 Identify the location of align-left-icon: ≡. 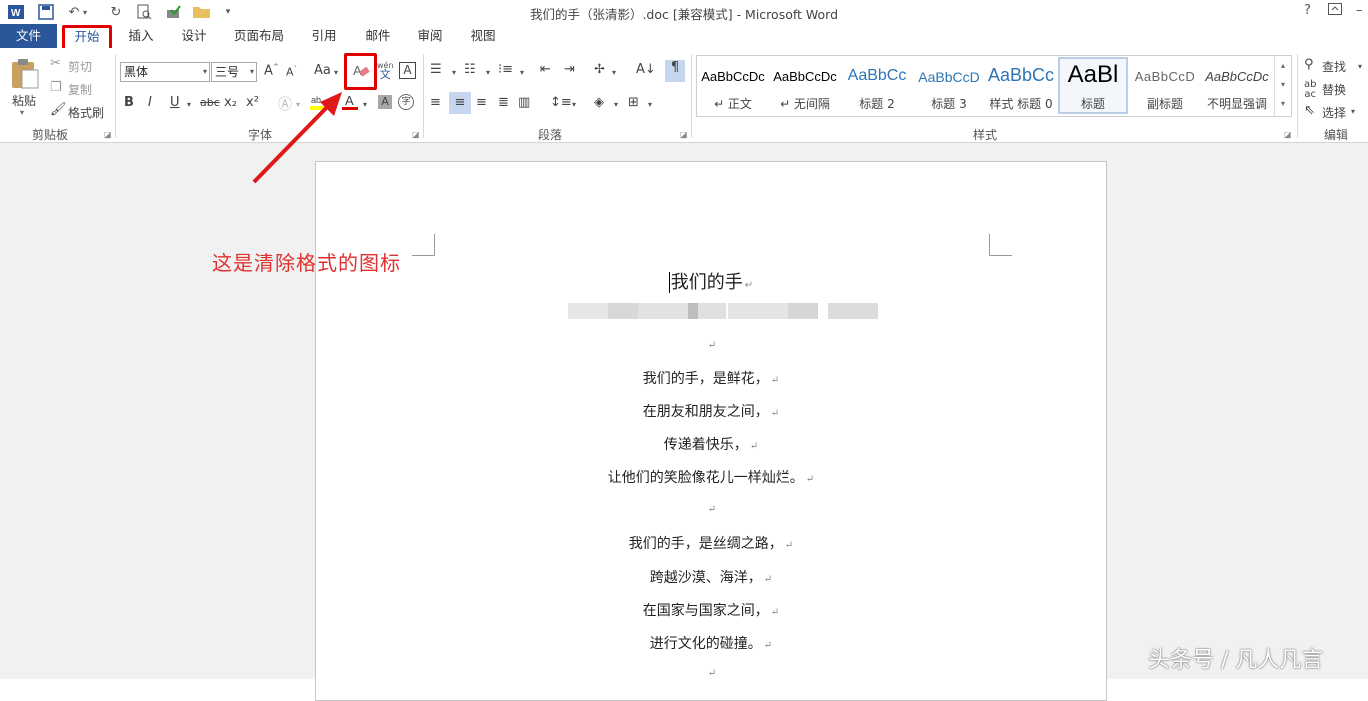
(435, 102).